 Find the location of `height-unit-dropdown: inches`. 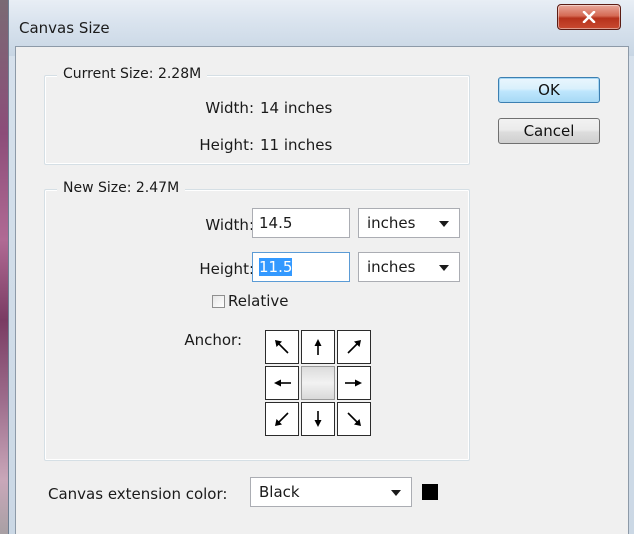

height-unit-dropdown: inches is located at coordinates (409, 267).